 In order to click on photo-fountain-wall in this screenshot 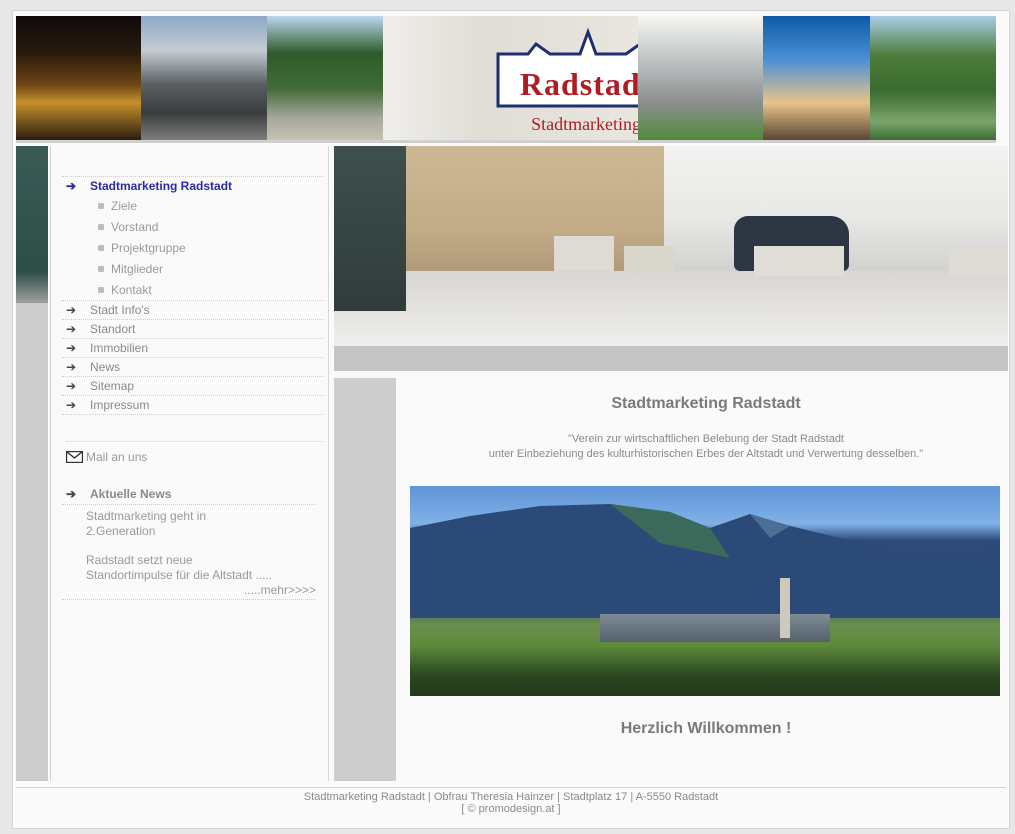, I will do `click(370, 228)`.